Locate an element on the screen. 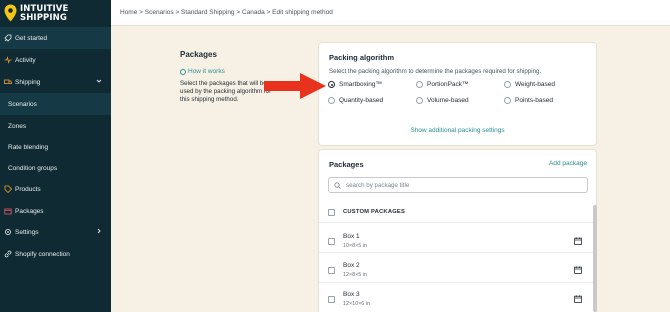  how-it-works-link: How it works is located at coordinates (202, 71).